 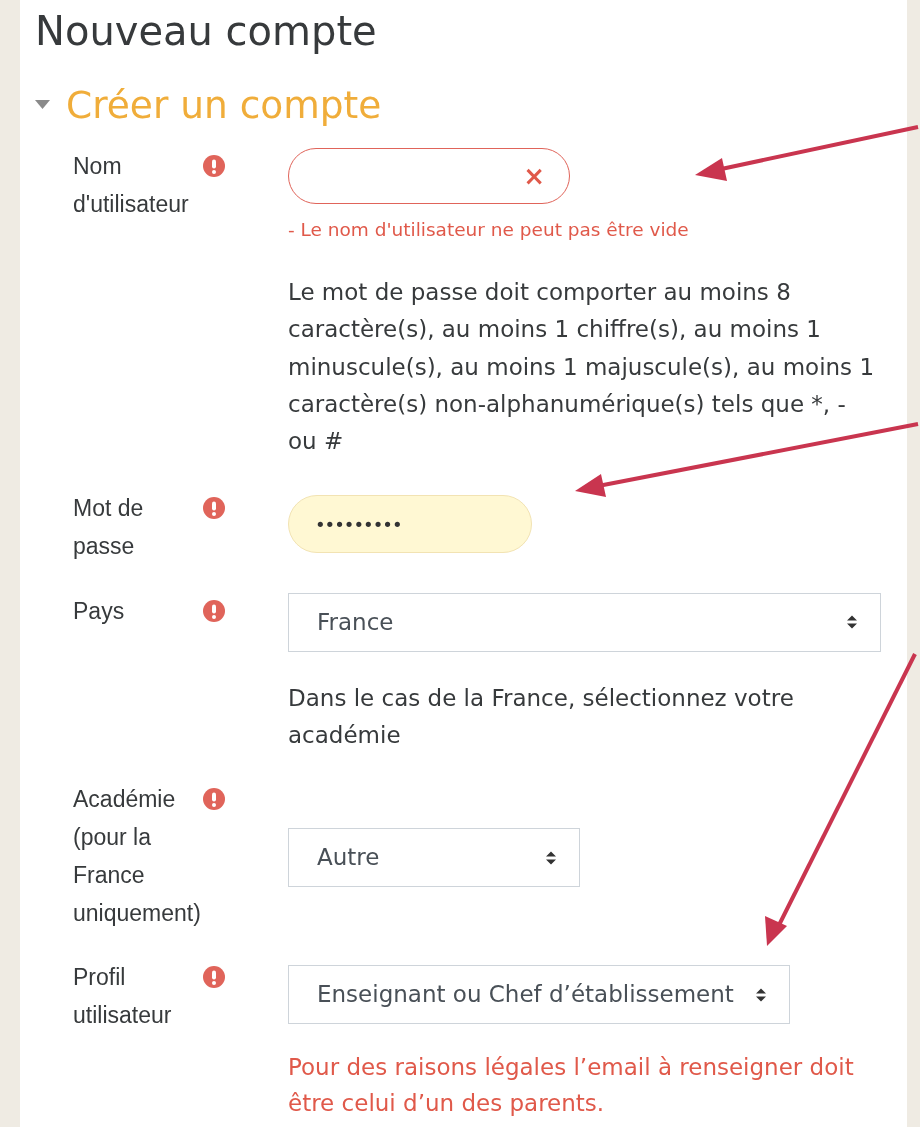 What do you see at coordinates (410, 524) in the screenshot?
I see `password-field: •••••••••` at bounding box center [410, 524].